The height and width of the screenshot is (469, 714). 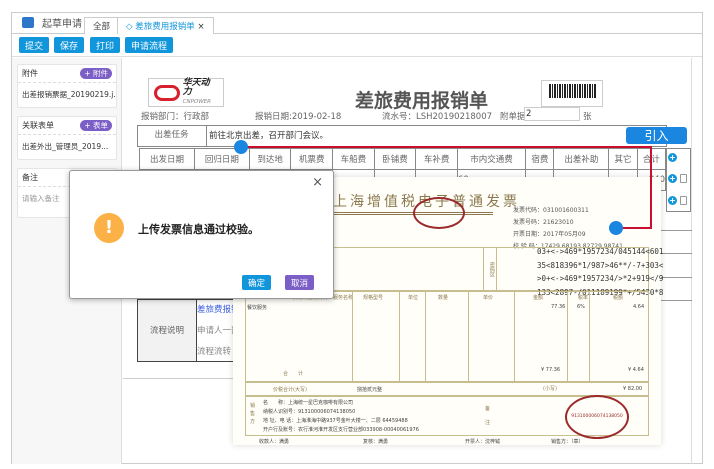 I want to click on item-rate: 6%, so click(x=581, y=307).